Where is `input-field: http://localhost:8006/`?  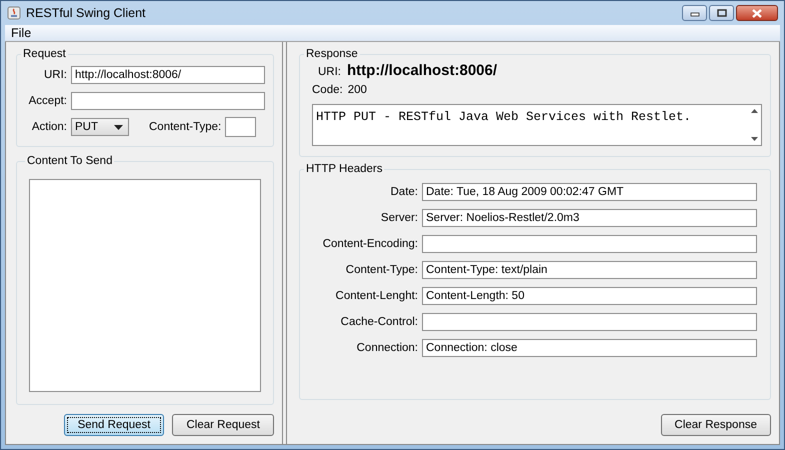 input-field: http://localhost:8006/ is located at coordinates (168, 75).